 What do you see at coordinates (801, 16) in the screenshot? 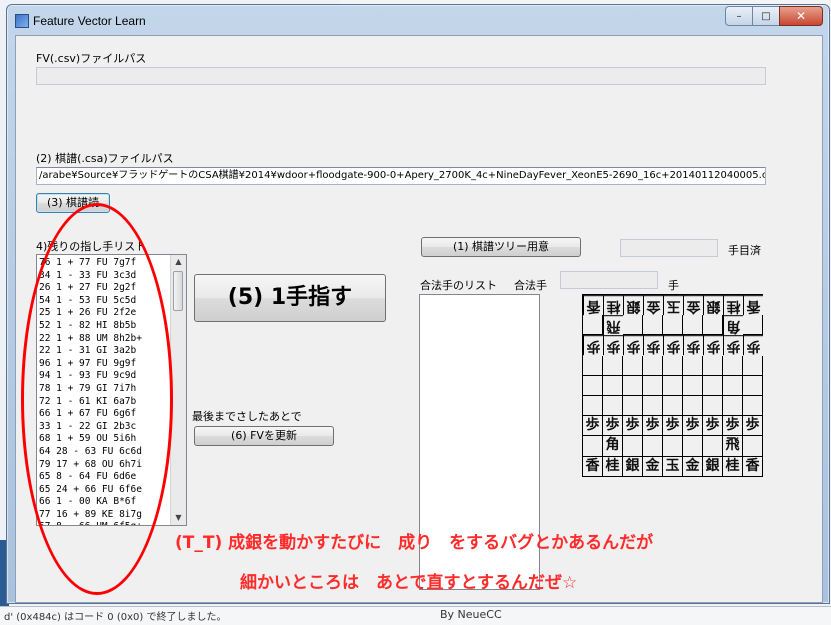
I see `close-button: ✕` at bounding box center [801, 16].